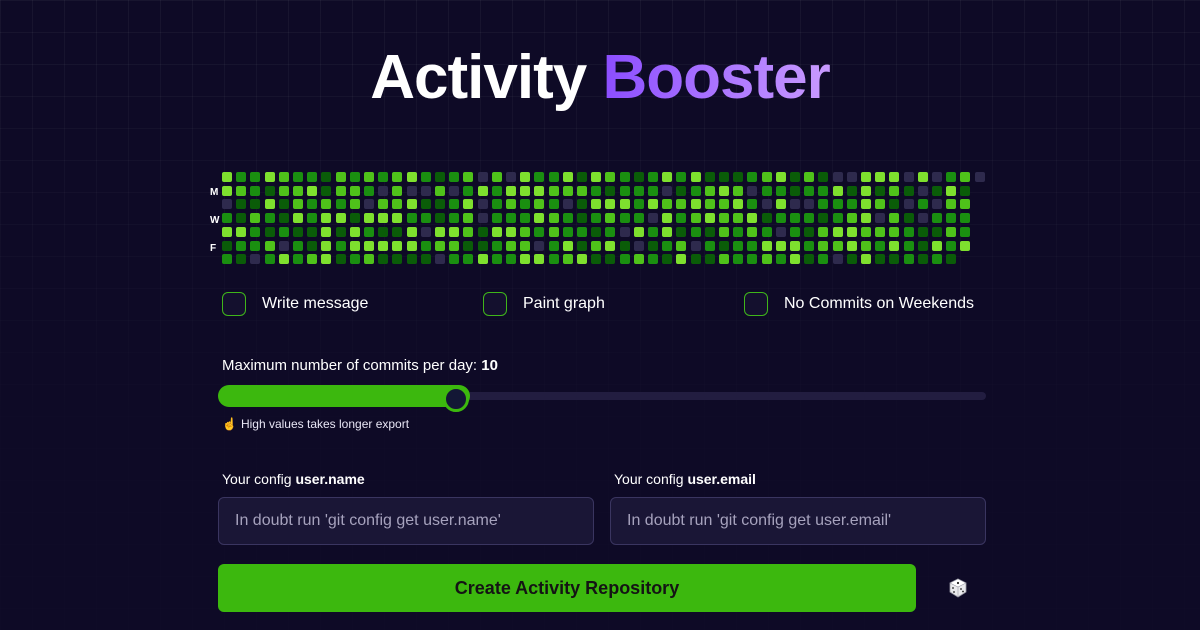 The image size is (1200, 630). Describe the element at coordinates (456, 399) in the screenshot. I see `slider-thumb` at that location.